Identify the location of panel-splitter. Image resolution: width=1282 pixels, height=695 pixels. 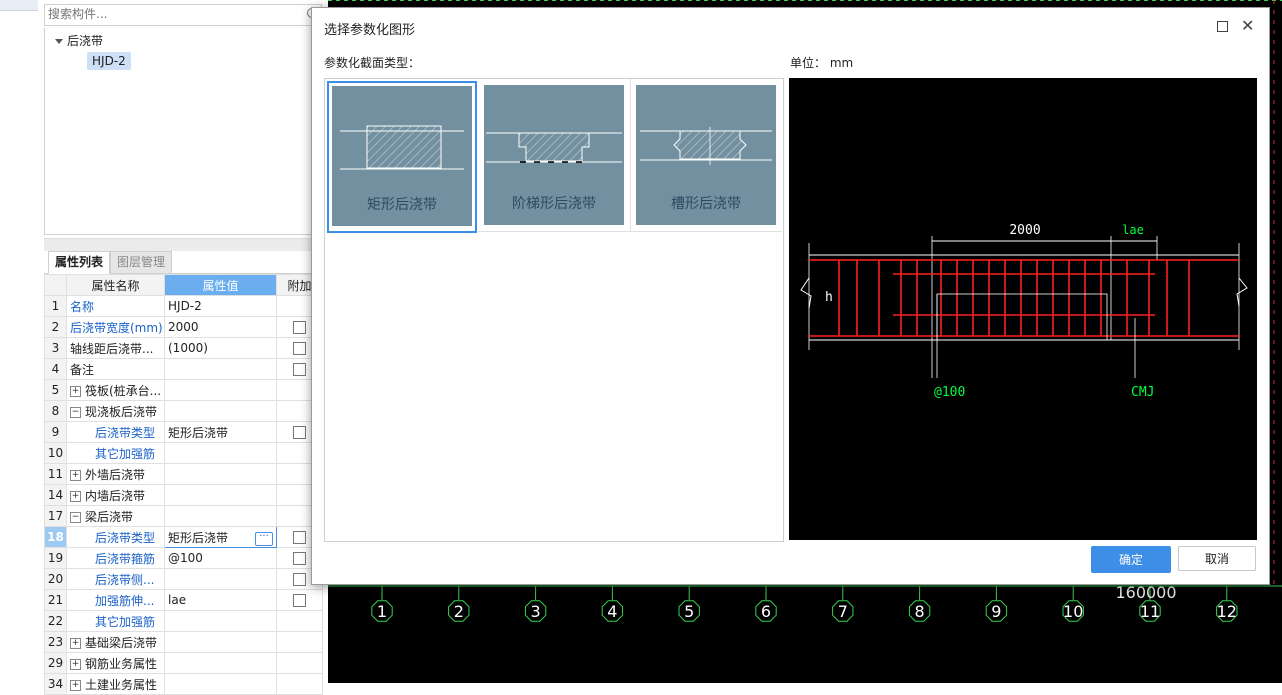
(184, 244).